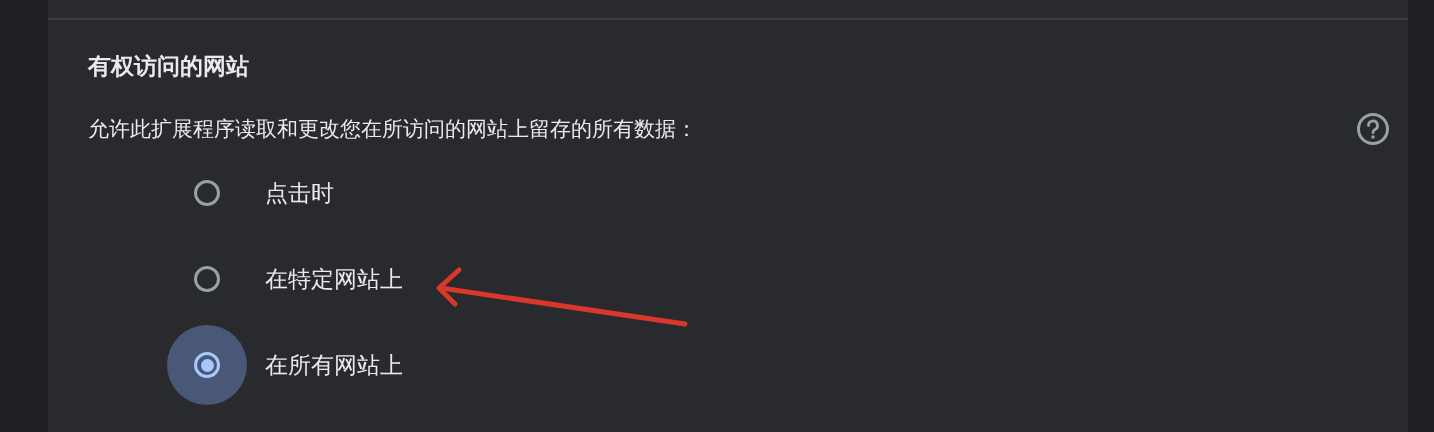  I want to click on option-label: 点击时, so click(299, 193).